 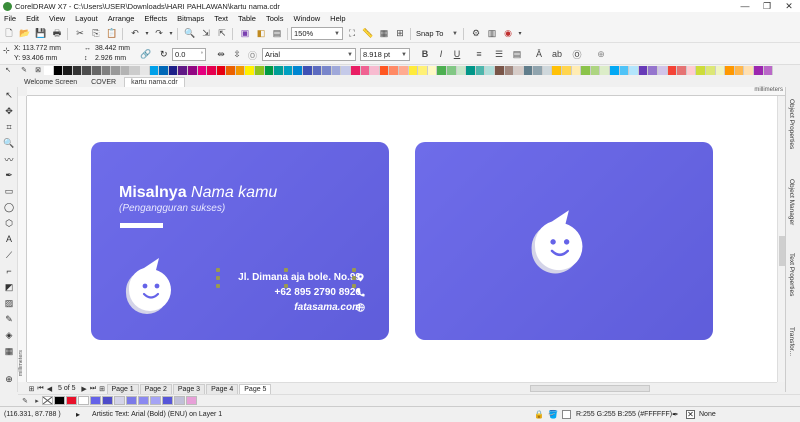 I want to click on save-icon: 💾, so click(x=41, y=34).